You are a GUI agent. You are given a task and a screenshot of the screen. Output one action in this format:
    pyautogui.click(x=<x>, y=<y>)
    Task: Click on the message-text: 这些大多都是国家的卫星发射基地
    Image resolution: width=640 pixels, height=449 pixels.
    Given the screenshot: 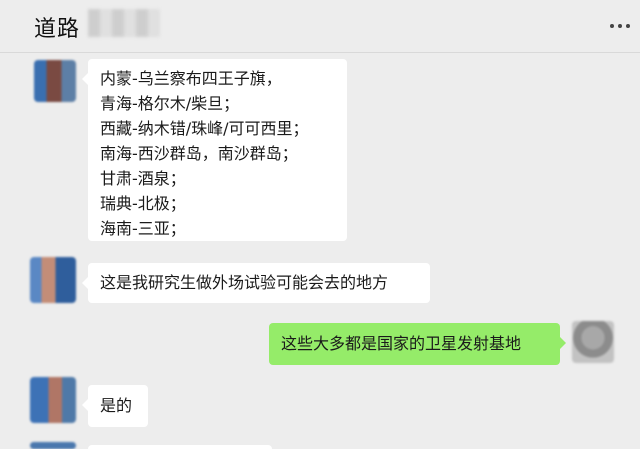 What is the action you would take?
    pyautogui.click(x=401, y=343)
    